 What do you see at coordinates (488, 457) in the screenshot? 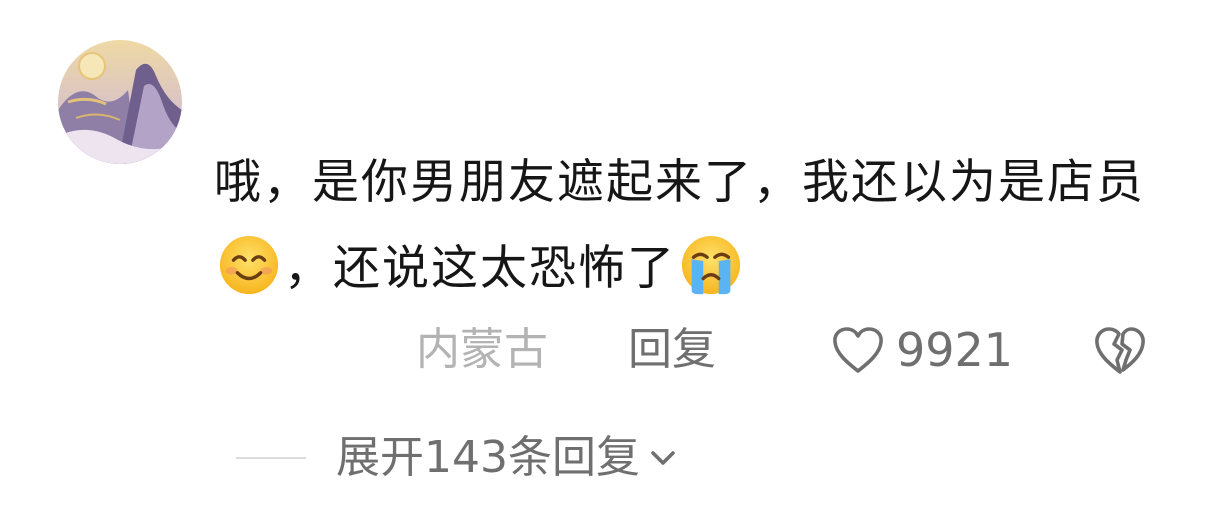
I see `expand-replies-label: 展开143条回复` at bounding box center [488, 457].